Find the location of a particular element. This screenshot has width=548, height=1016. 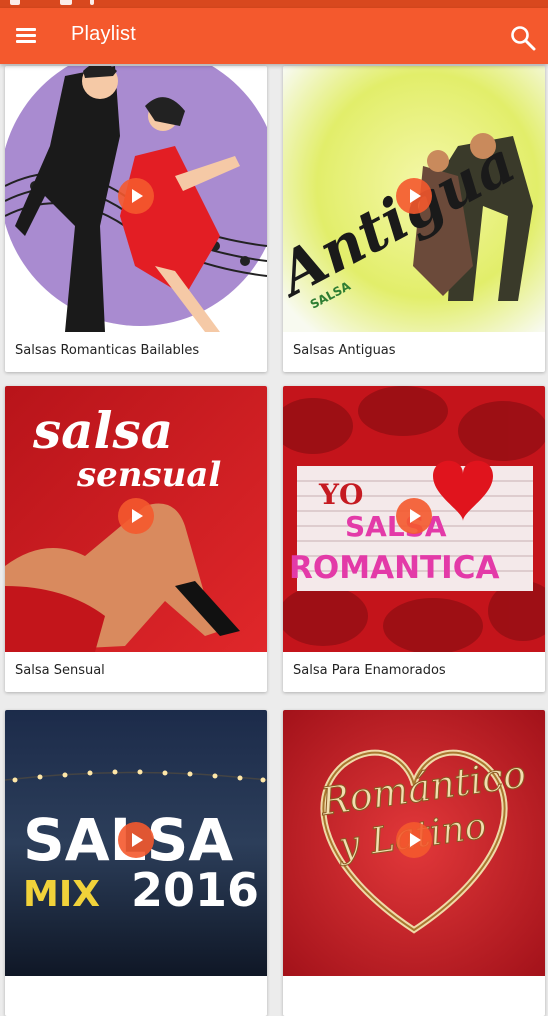

playlist-card: Romántico y Latino is located at coordinates (414, 863).